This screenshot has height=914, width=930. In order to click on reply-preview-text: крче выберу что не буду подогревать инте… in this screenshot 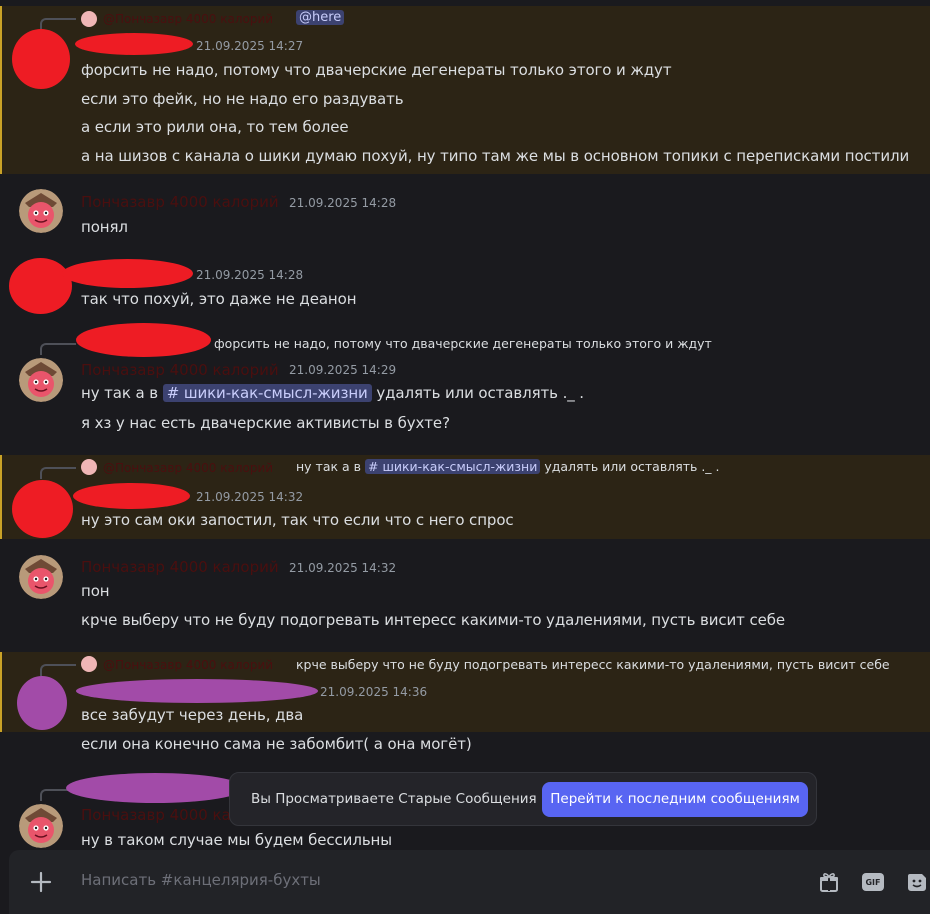, I will do `click(593, 664)`.